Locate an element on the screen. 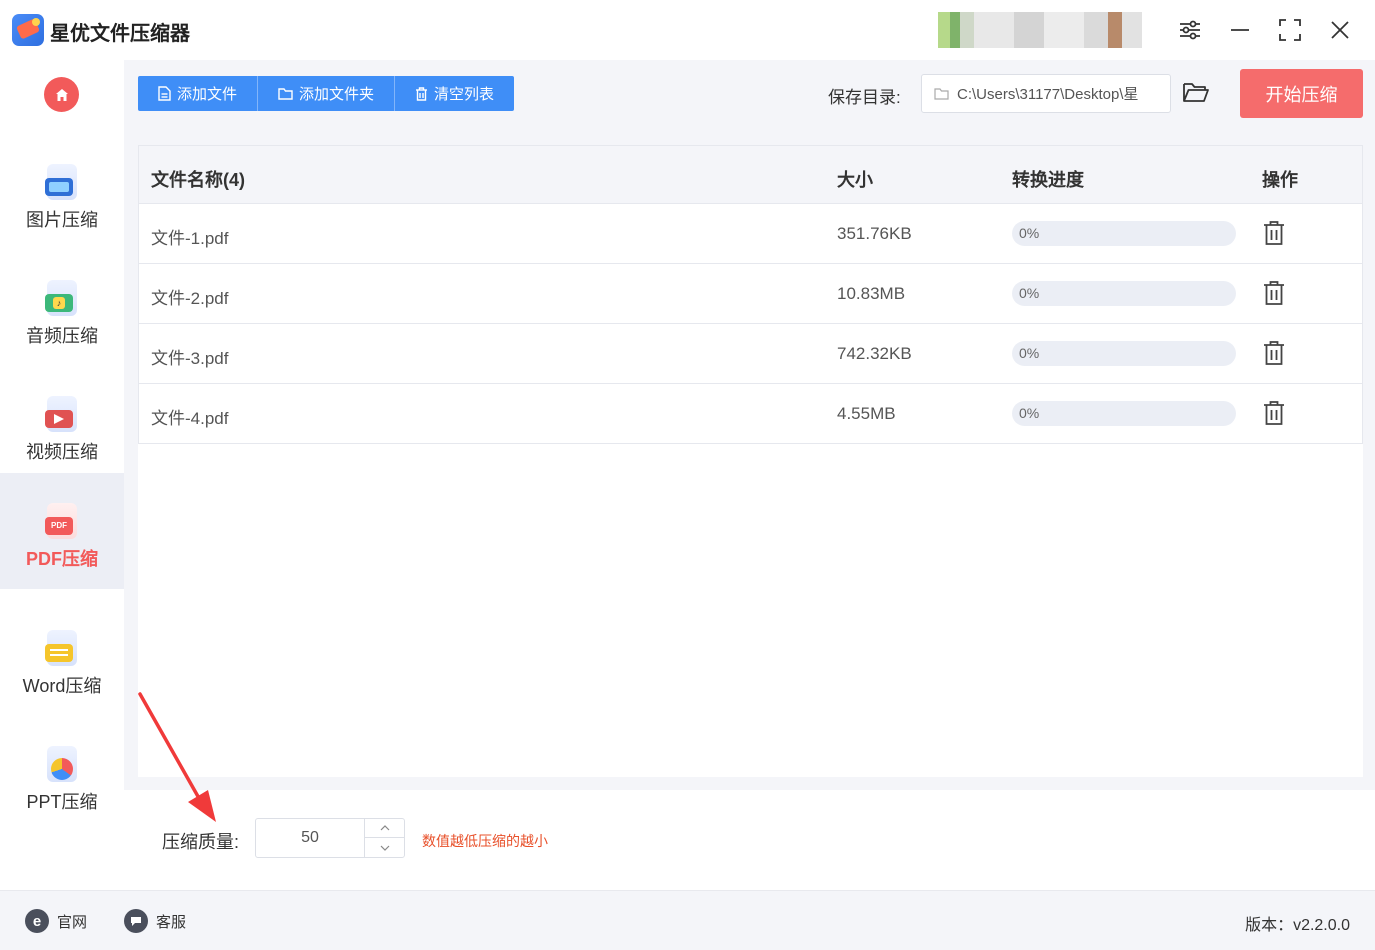  home-button is located at coordinates (61, 94).